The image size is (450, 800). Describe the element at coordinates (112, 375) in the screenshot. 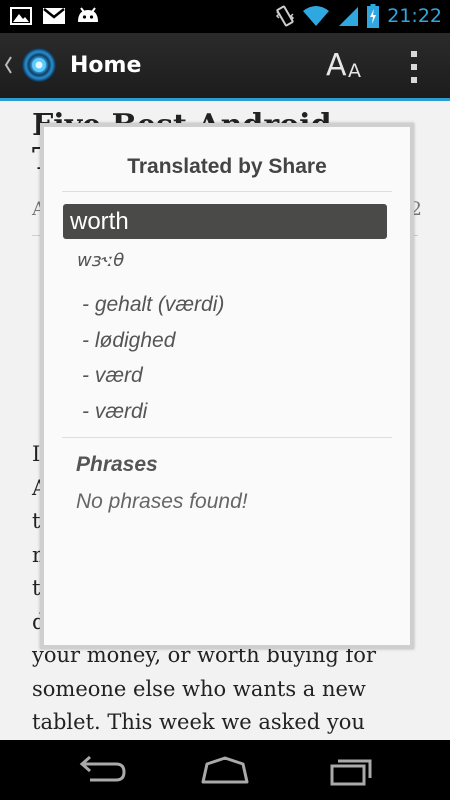

I see `meaning-item: - værd` at that location.